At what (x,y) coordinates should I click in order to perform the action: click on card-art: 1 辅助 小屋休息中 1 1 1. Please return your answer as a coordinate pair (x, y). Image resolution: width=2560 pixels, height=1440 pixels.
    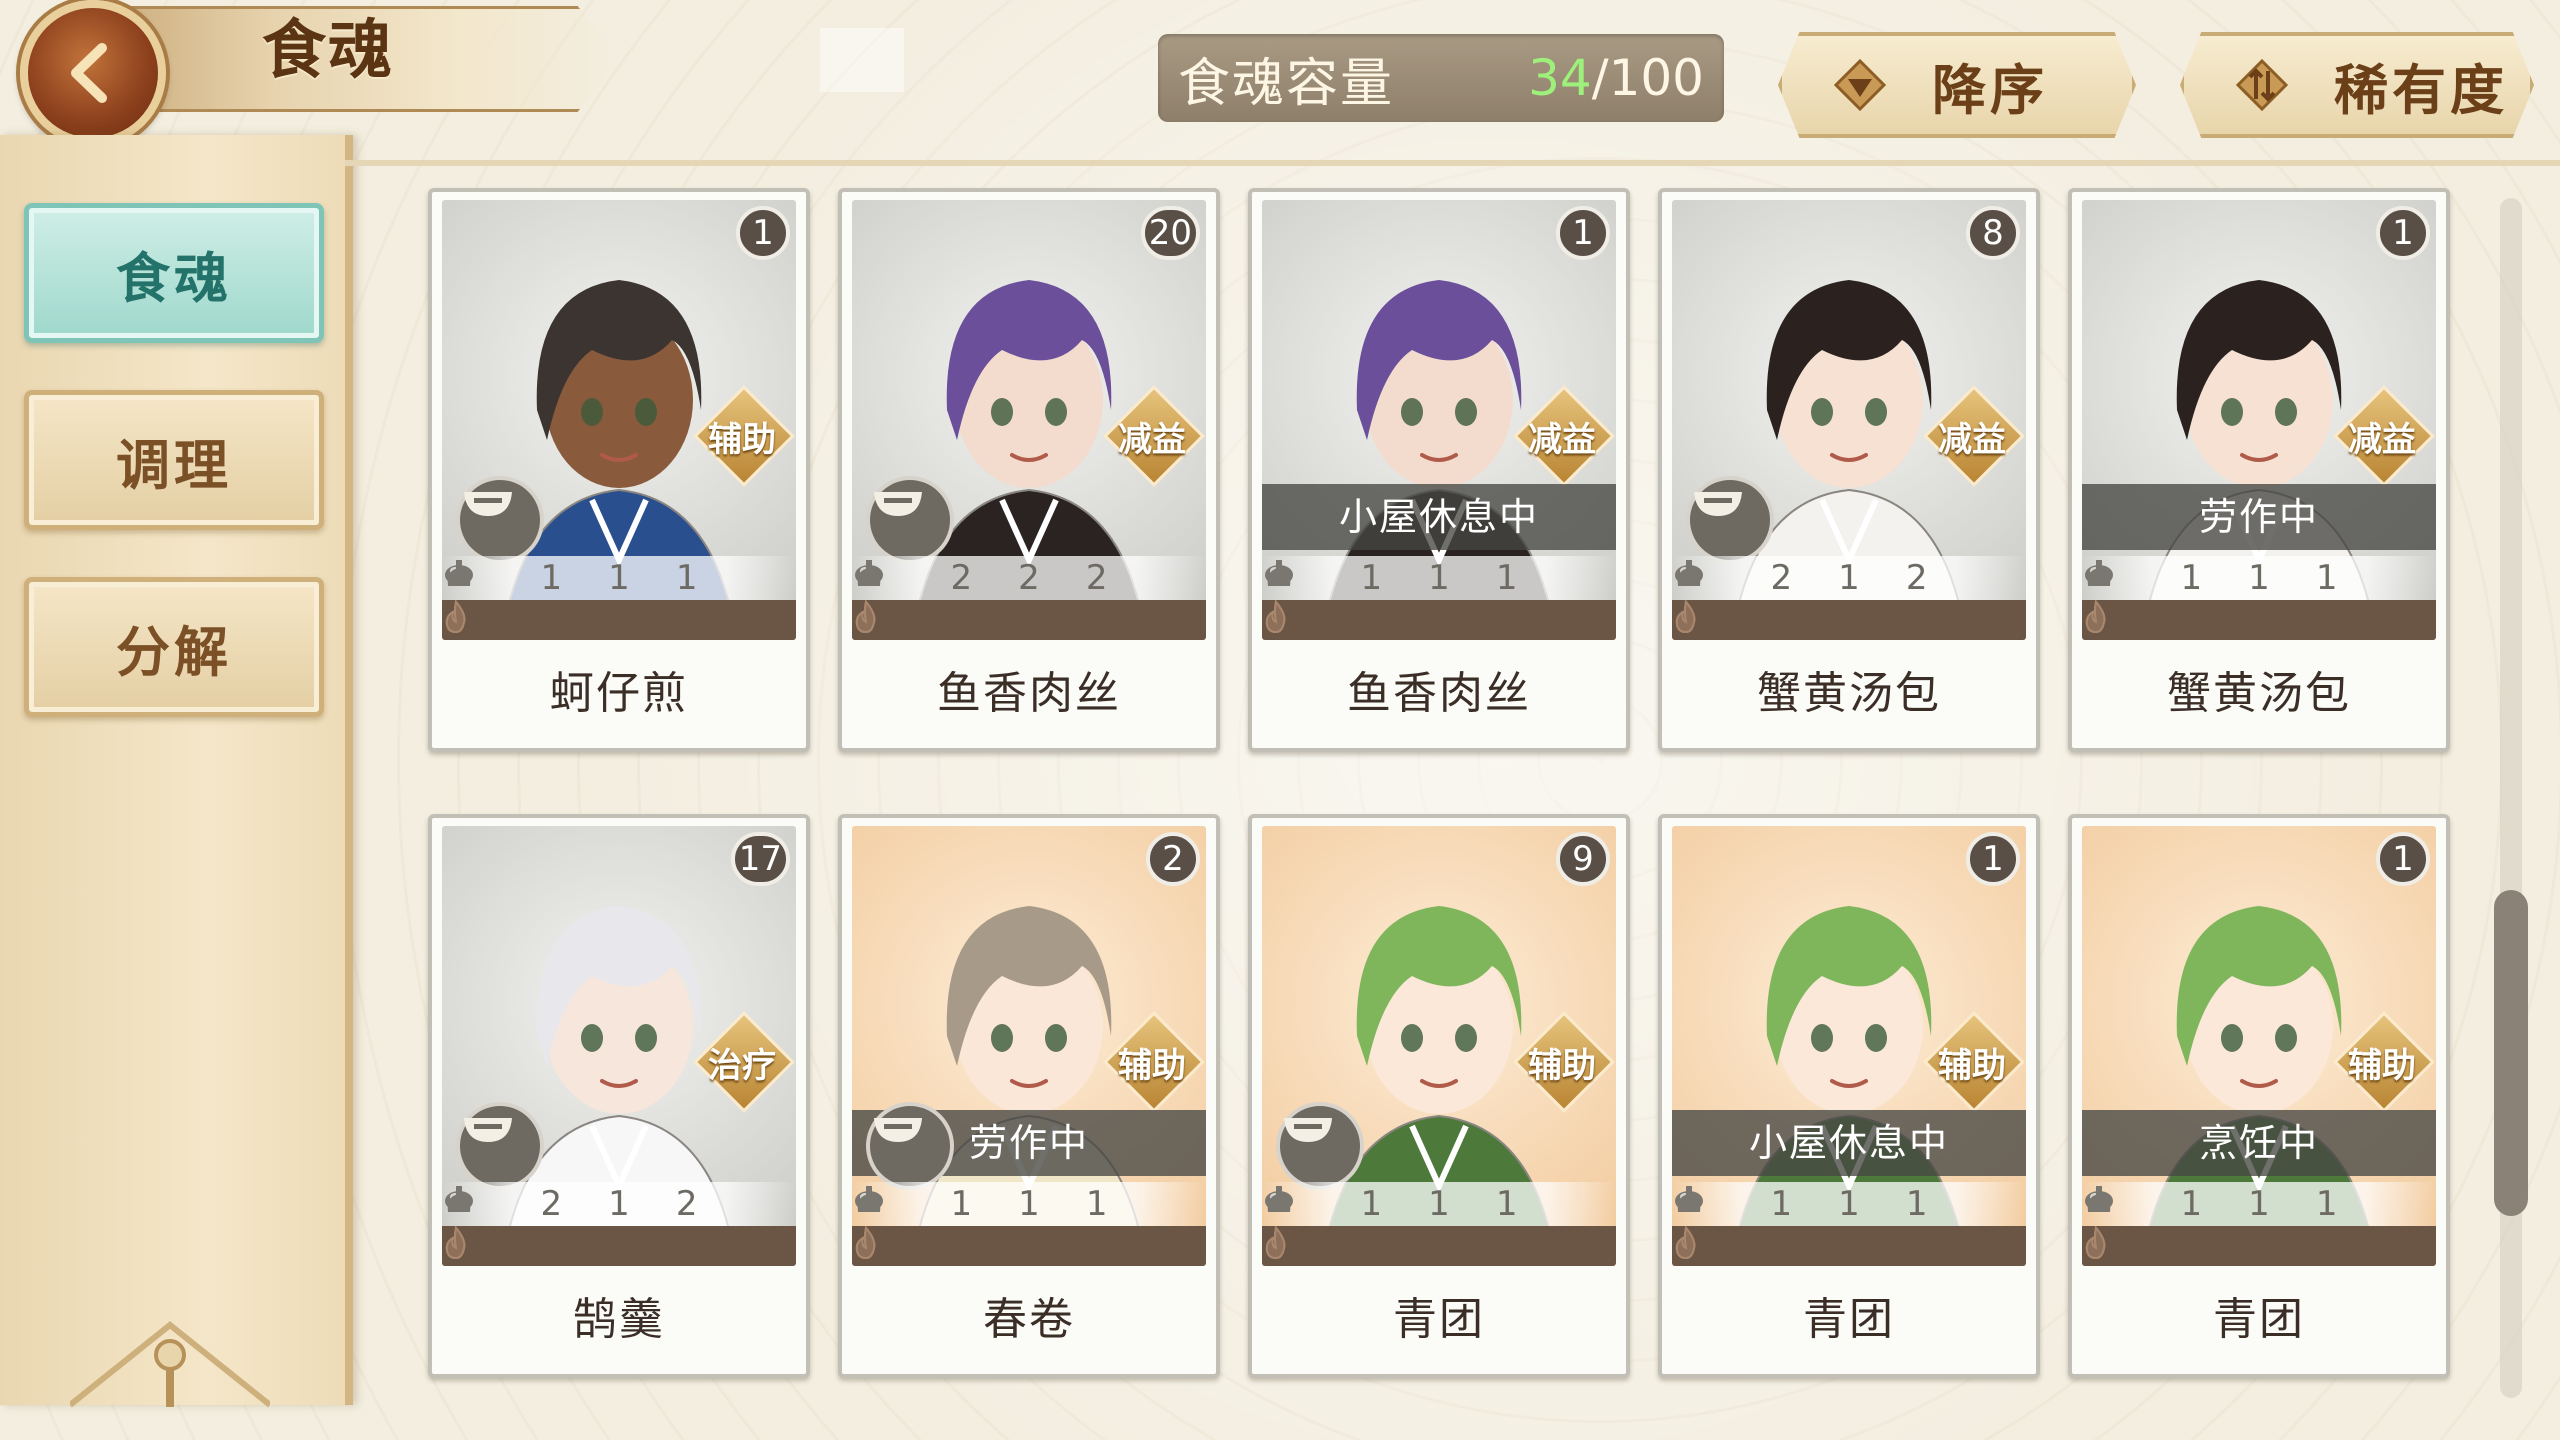
    Looking at the image, I should click on (1849, 1046).